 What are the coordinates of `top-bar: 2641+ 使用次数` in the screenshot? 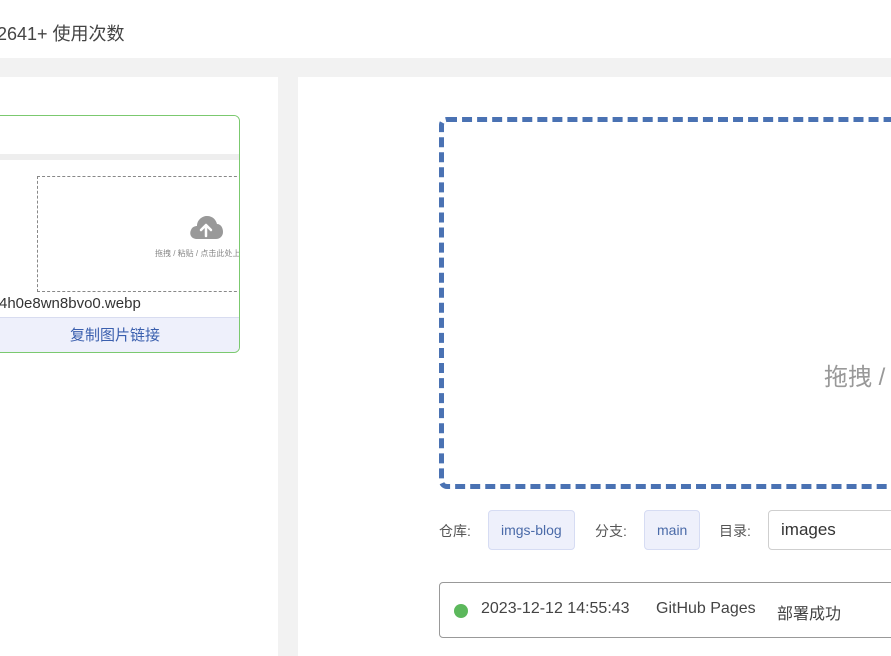 It's located at (445, 29).